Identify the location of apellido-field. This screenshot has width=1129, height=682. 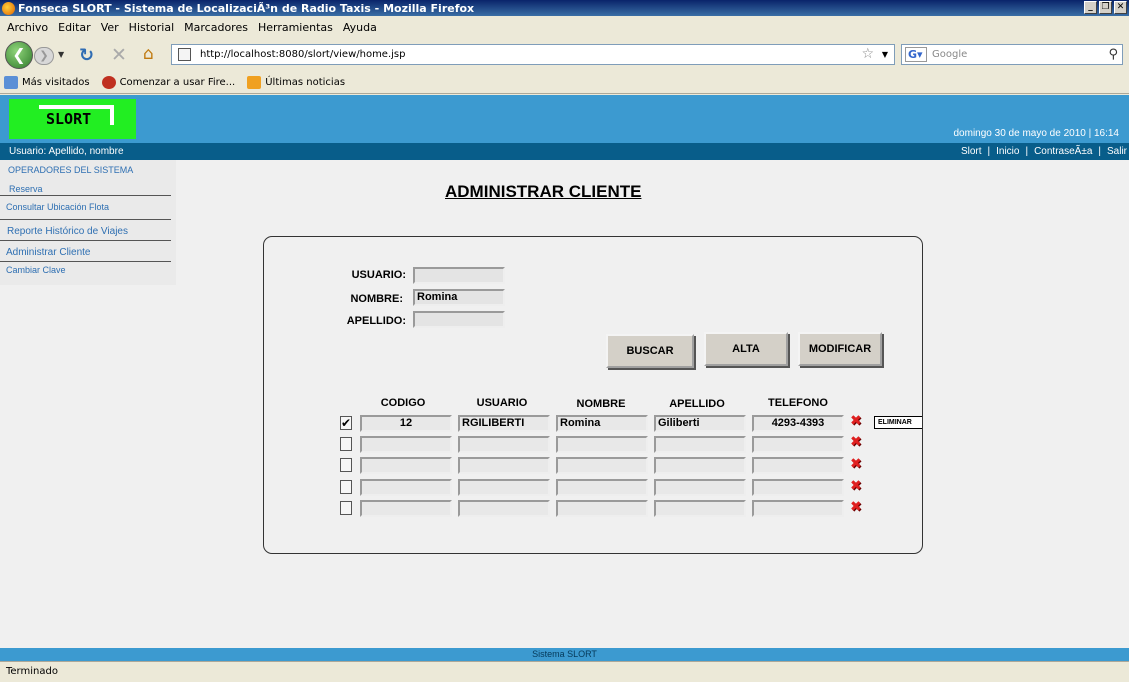
(459, 319).